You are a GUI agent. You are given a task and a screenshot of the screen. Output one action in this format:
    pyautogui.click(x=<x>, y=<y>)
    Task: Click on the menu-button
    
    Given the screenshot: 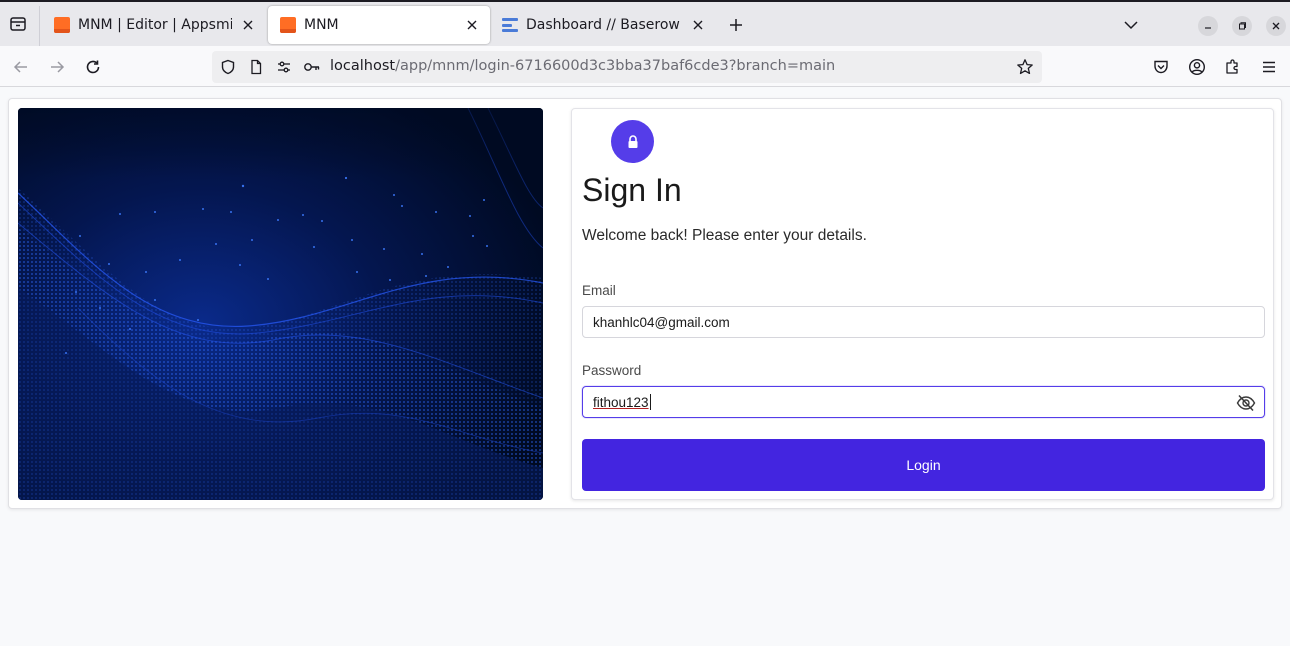 What is the action you would take?
    pyautogui.click(x=1269, y=67)
    